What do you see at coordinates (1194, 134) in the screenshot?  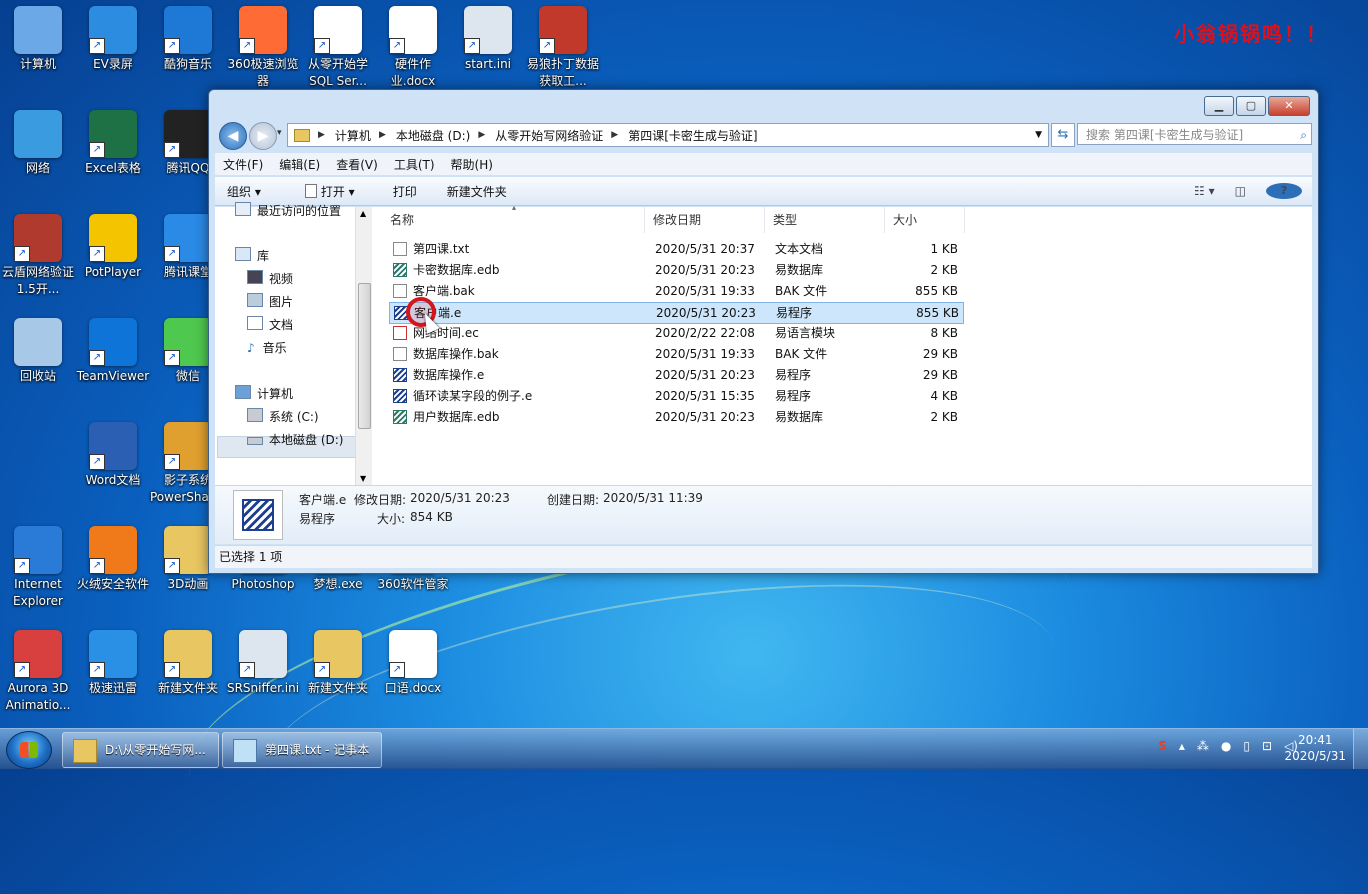 I see `search-input: 搜索 第四课[卡密生成与验证] ⌕` at bounding box center [1194, 134].